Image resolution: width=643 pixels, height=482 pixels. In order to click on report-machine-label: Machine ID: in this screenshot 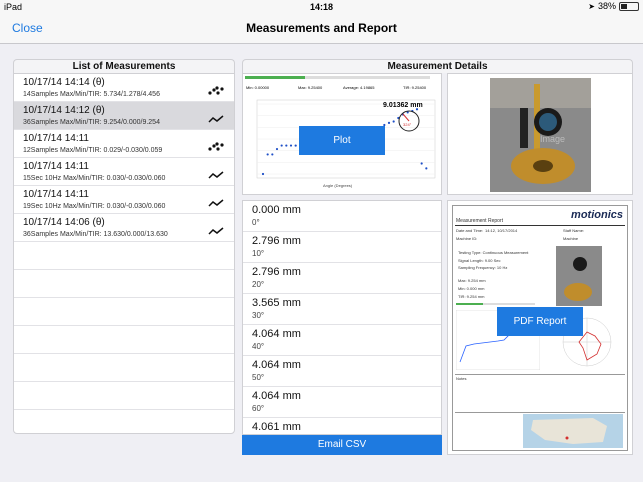, I will do `click(467, 238)`.